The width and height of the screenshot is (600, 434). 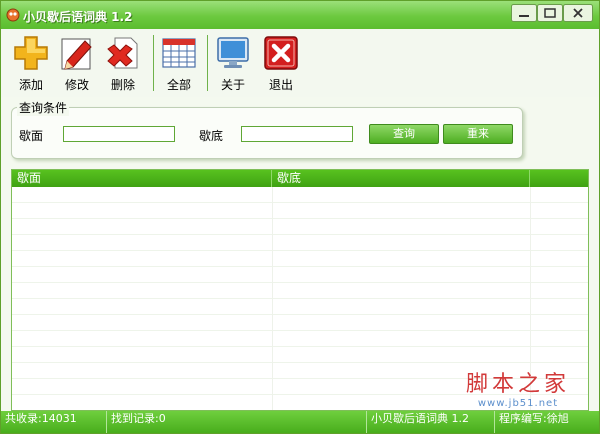 I want to click on exit-x-icon, so click(x=281, y=53).